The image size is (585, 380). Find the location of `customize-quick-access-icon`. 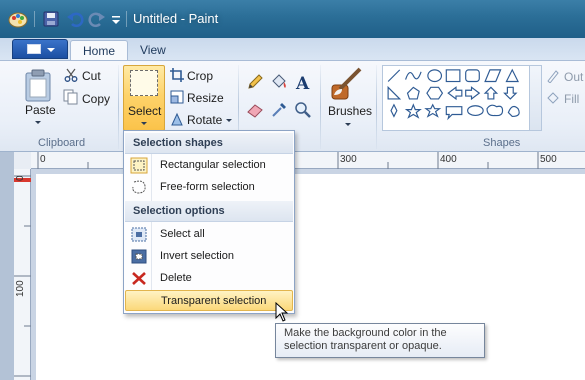

customize-quick-access-icon is located at coordinates (116, 19).